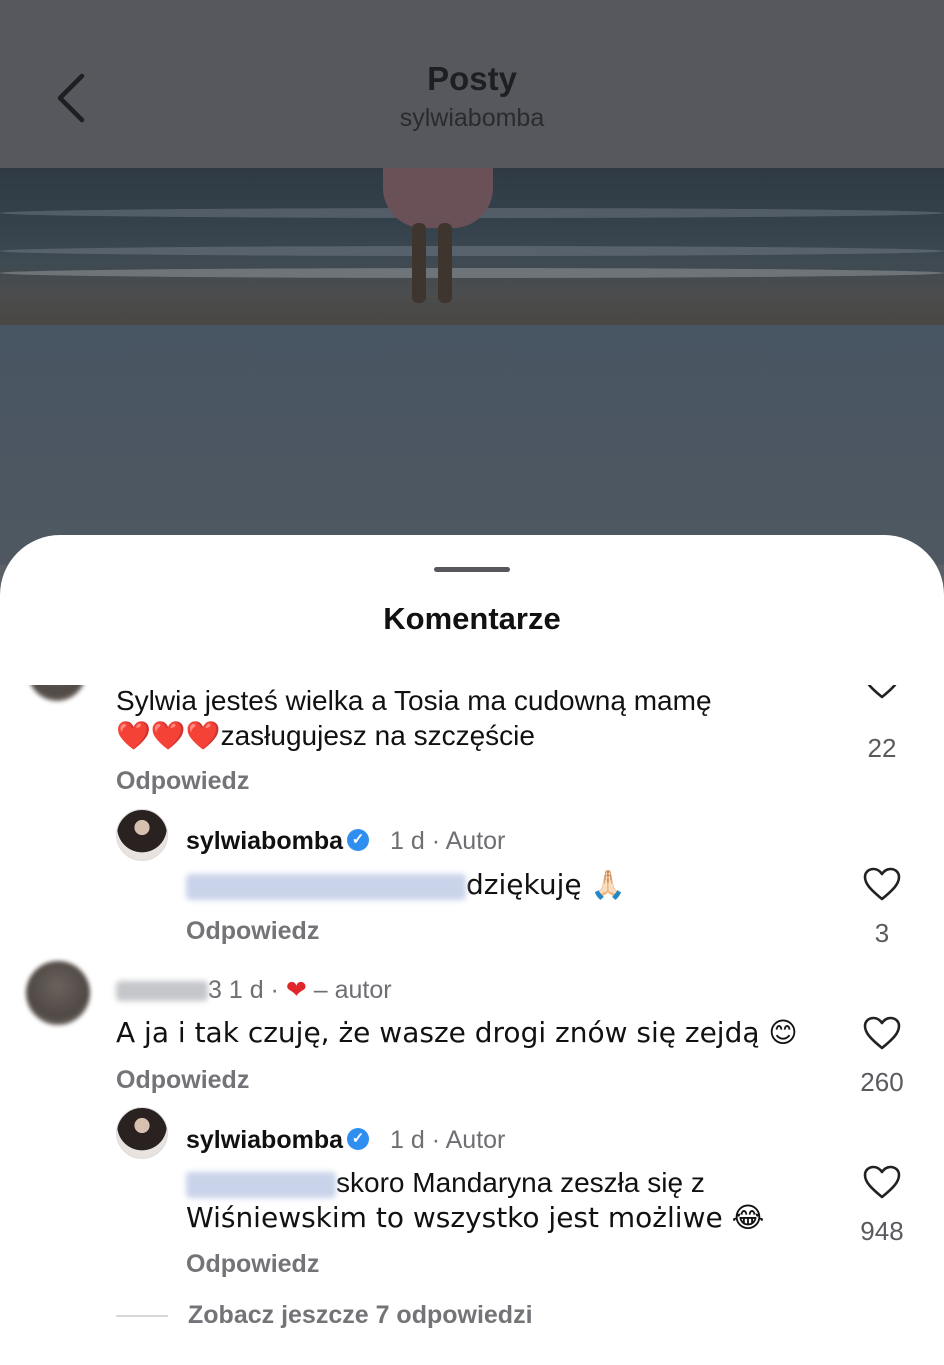 This screenshot has height=1365, width=944. Describe the element at coordinates (472, 569) in the screenshot. I see `drag-handle` at that location.